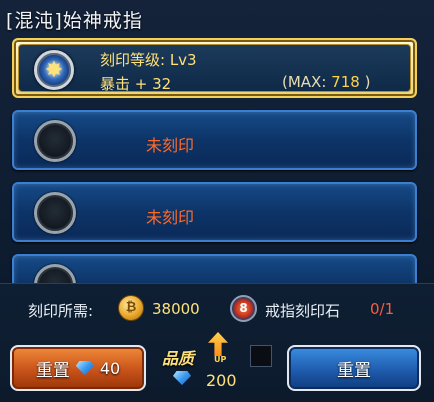 Image resolution: width=434 pixels, height=402 pixels. I want to click on stone-count: 0/1, so click(382, 309).